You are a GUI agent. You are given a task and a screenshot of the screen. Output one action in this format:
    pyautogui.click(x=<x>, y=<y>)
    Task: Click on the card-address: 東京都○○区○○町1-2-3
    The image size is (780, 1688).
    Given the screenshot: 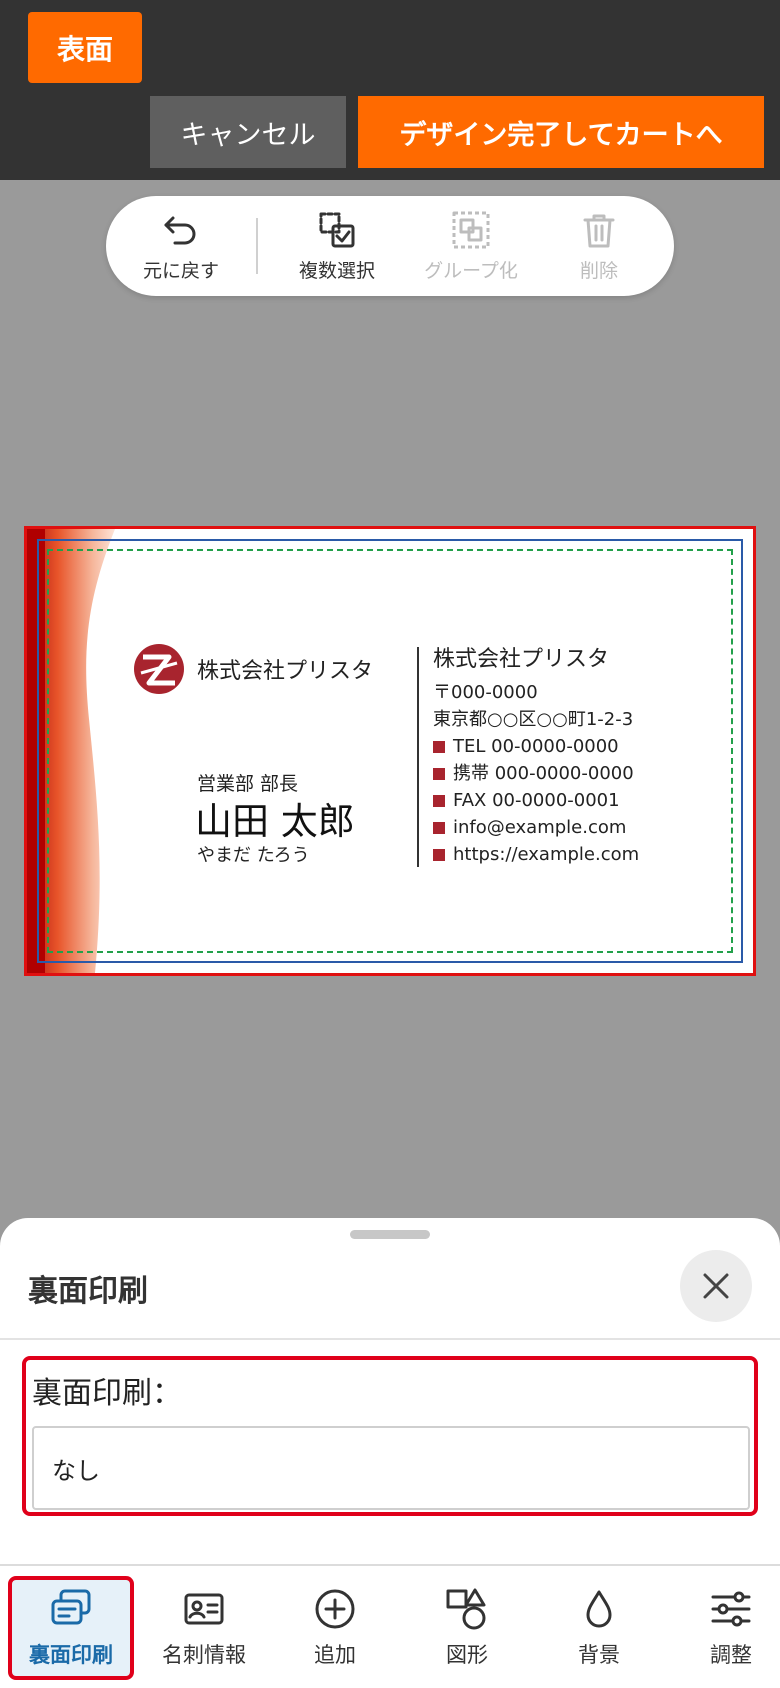 What is the action you would take?
    pyautogui.click(x=533, y=719)
    